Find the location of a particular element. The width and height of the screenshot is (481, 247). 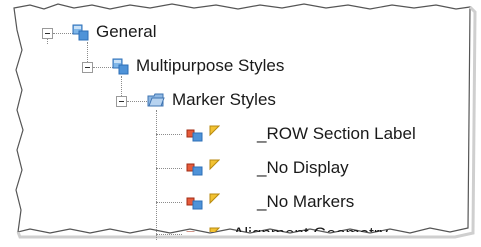

tree-item-label: Alignment Geometry is located at coordinates (310, 227).